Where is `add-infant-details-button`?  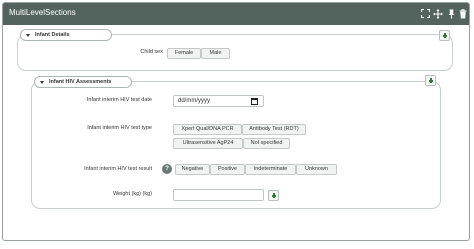 add-infant-details-button is located at coordinates (444, 35).